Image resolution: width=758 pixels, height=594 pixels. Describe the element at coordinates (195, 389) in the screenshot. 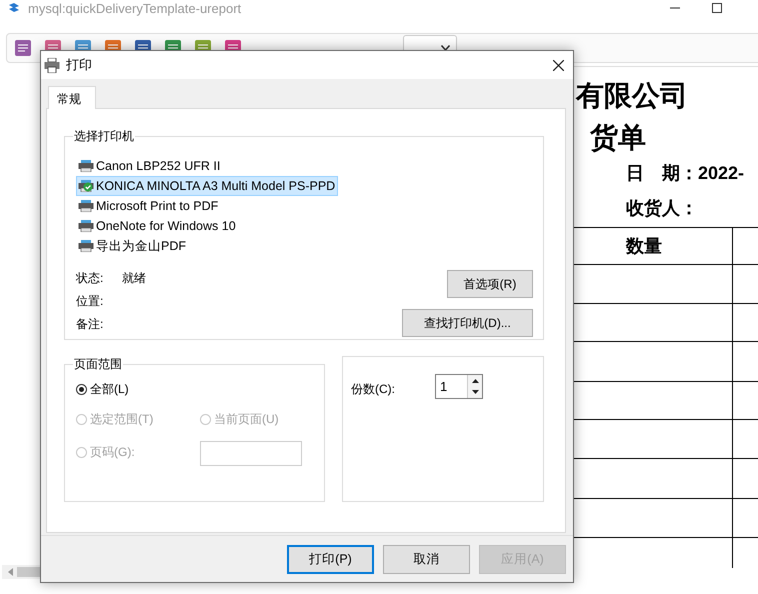

I see `radio-option: 全部(L)` at that location.